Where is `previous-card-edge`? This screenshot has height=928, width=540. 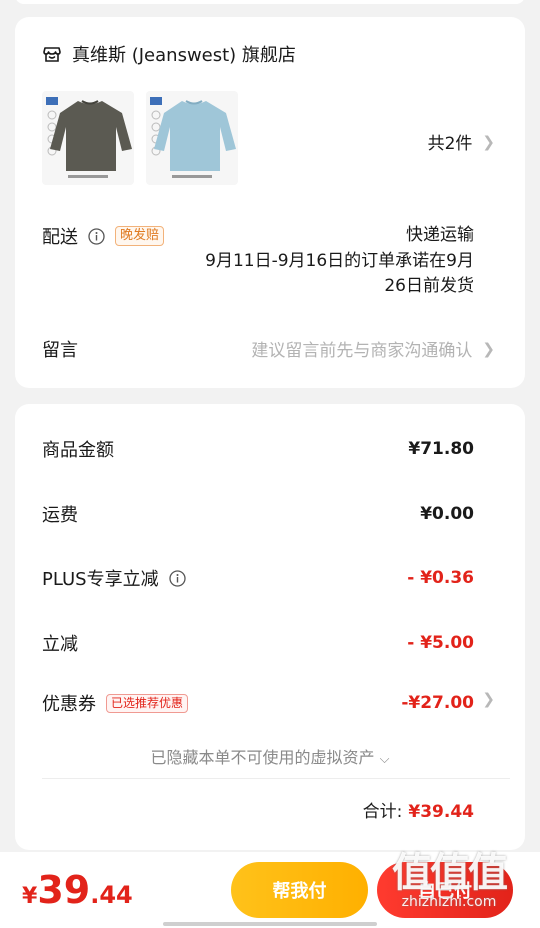
previous-card-edge is located at coordinates (270, 2).